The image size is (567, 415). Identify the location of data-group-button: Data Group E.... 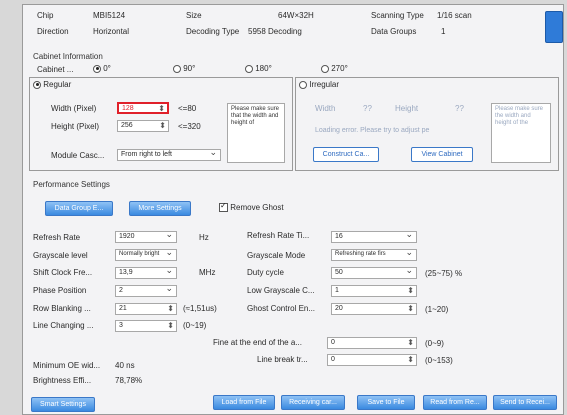
(79, 208).